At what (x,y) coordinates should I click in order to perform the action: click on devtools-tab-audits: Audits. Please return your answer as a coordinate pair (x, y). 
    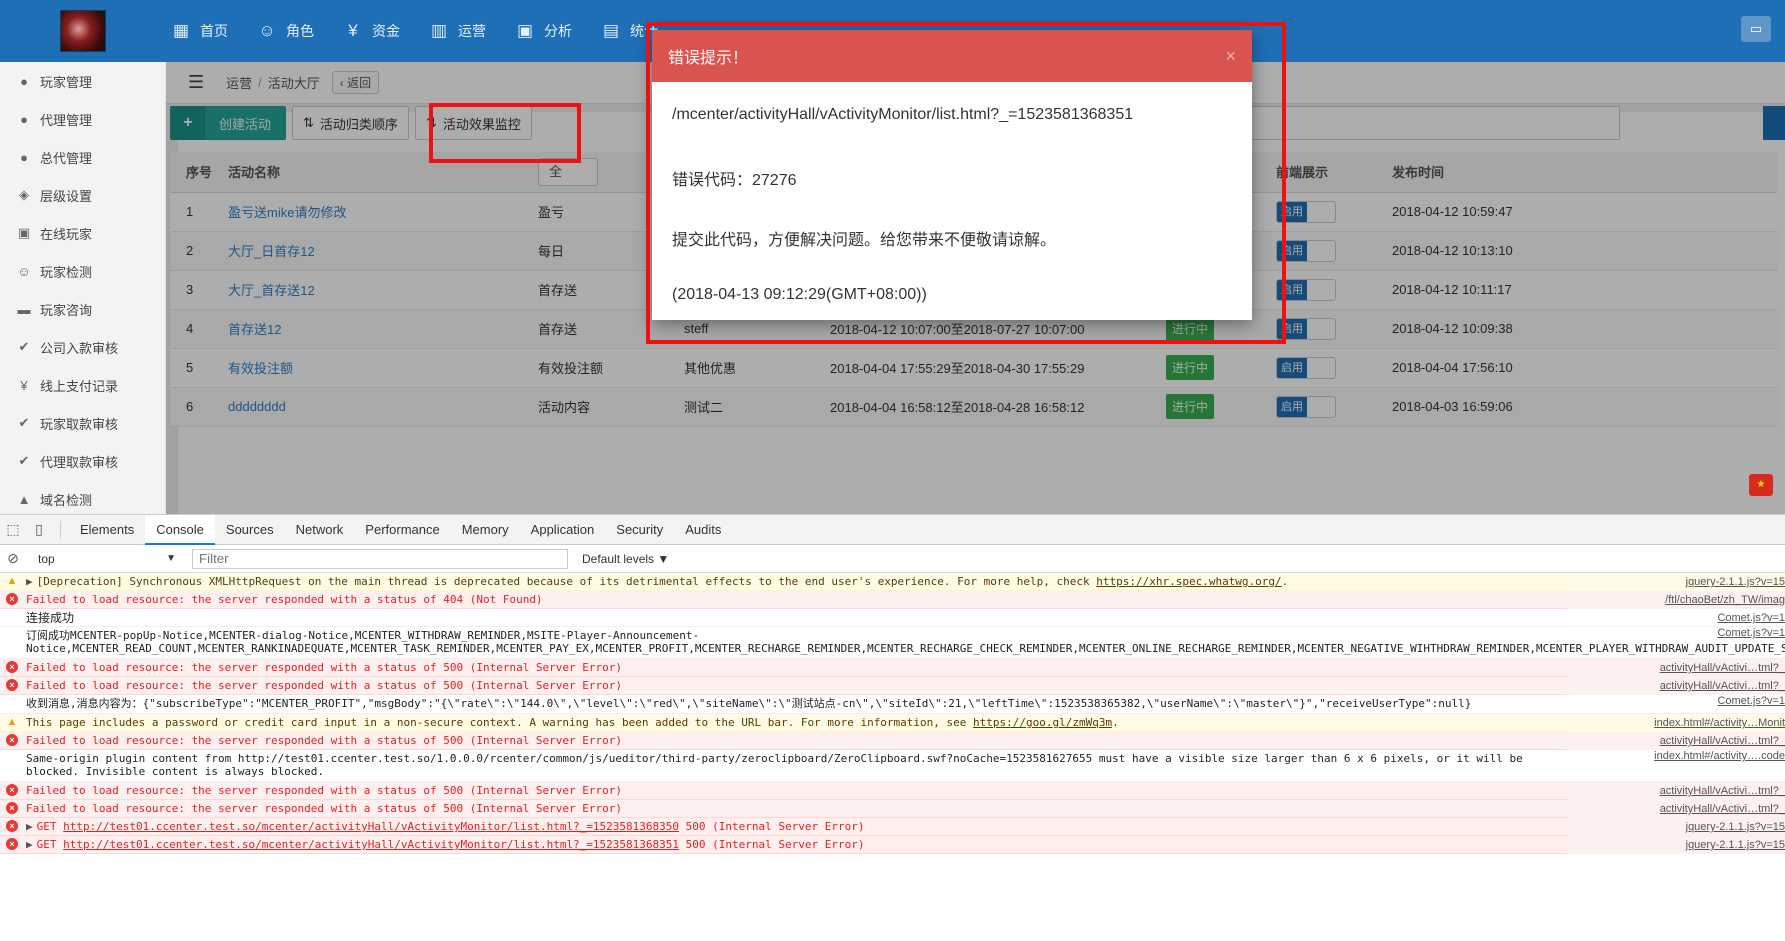
    Looking at the image, I should click on (703, 530).